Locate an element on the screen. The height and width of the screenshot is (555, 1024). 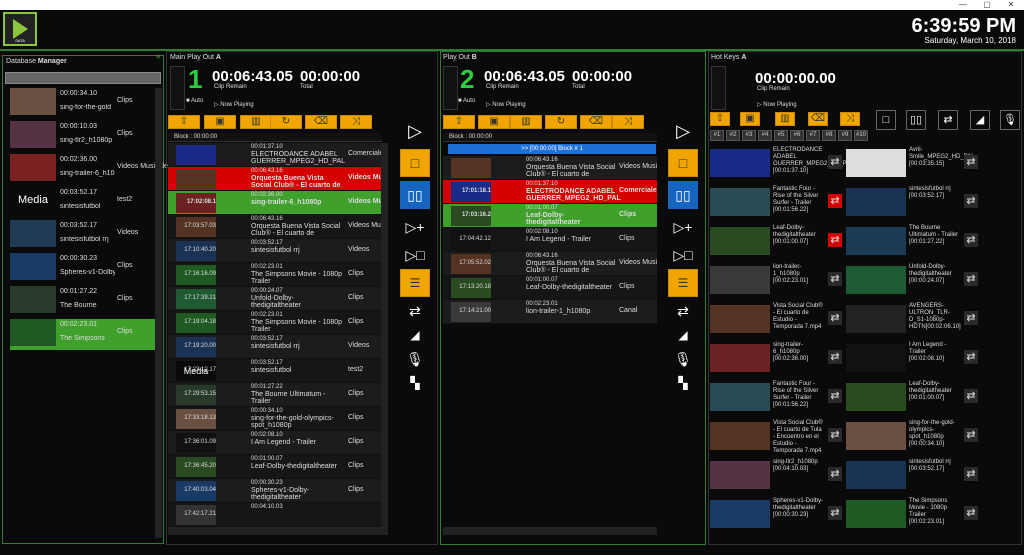
hotkey-cell: lion-trailer-1_h1080p [00:02:23.01] ⇄ is located at coordinates (775, 280).